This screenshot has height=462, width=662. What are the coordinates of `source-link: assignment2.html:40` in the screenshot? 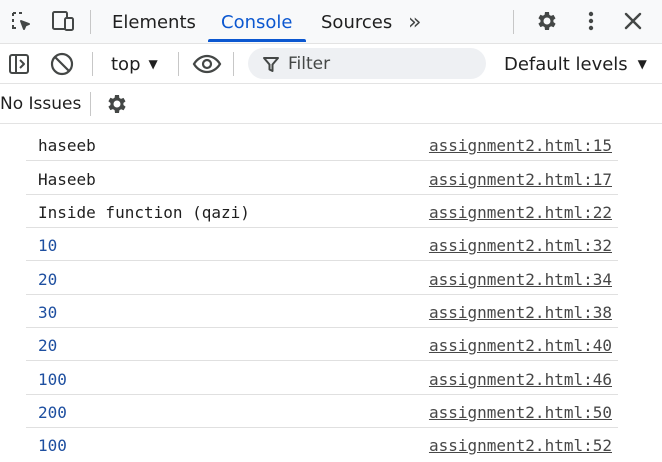 It's located at (520, 345).